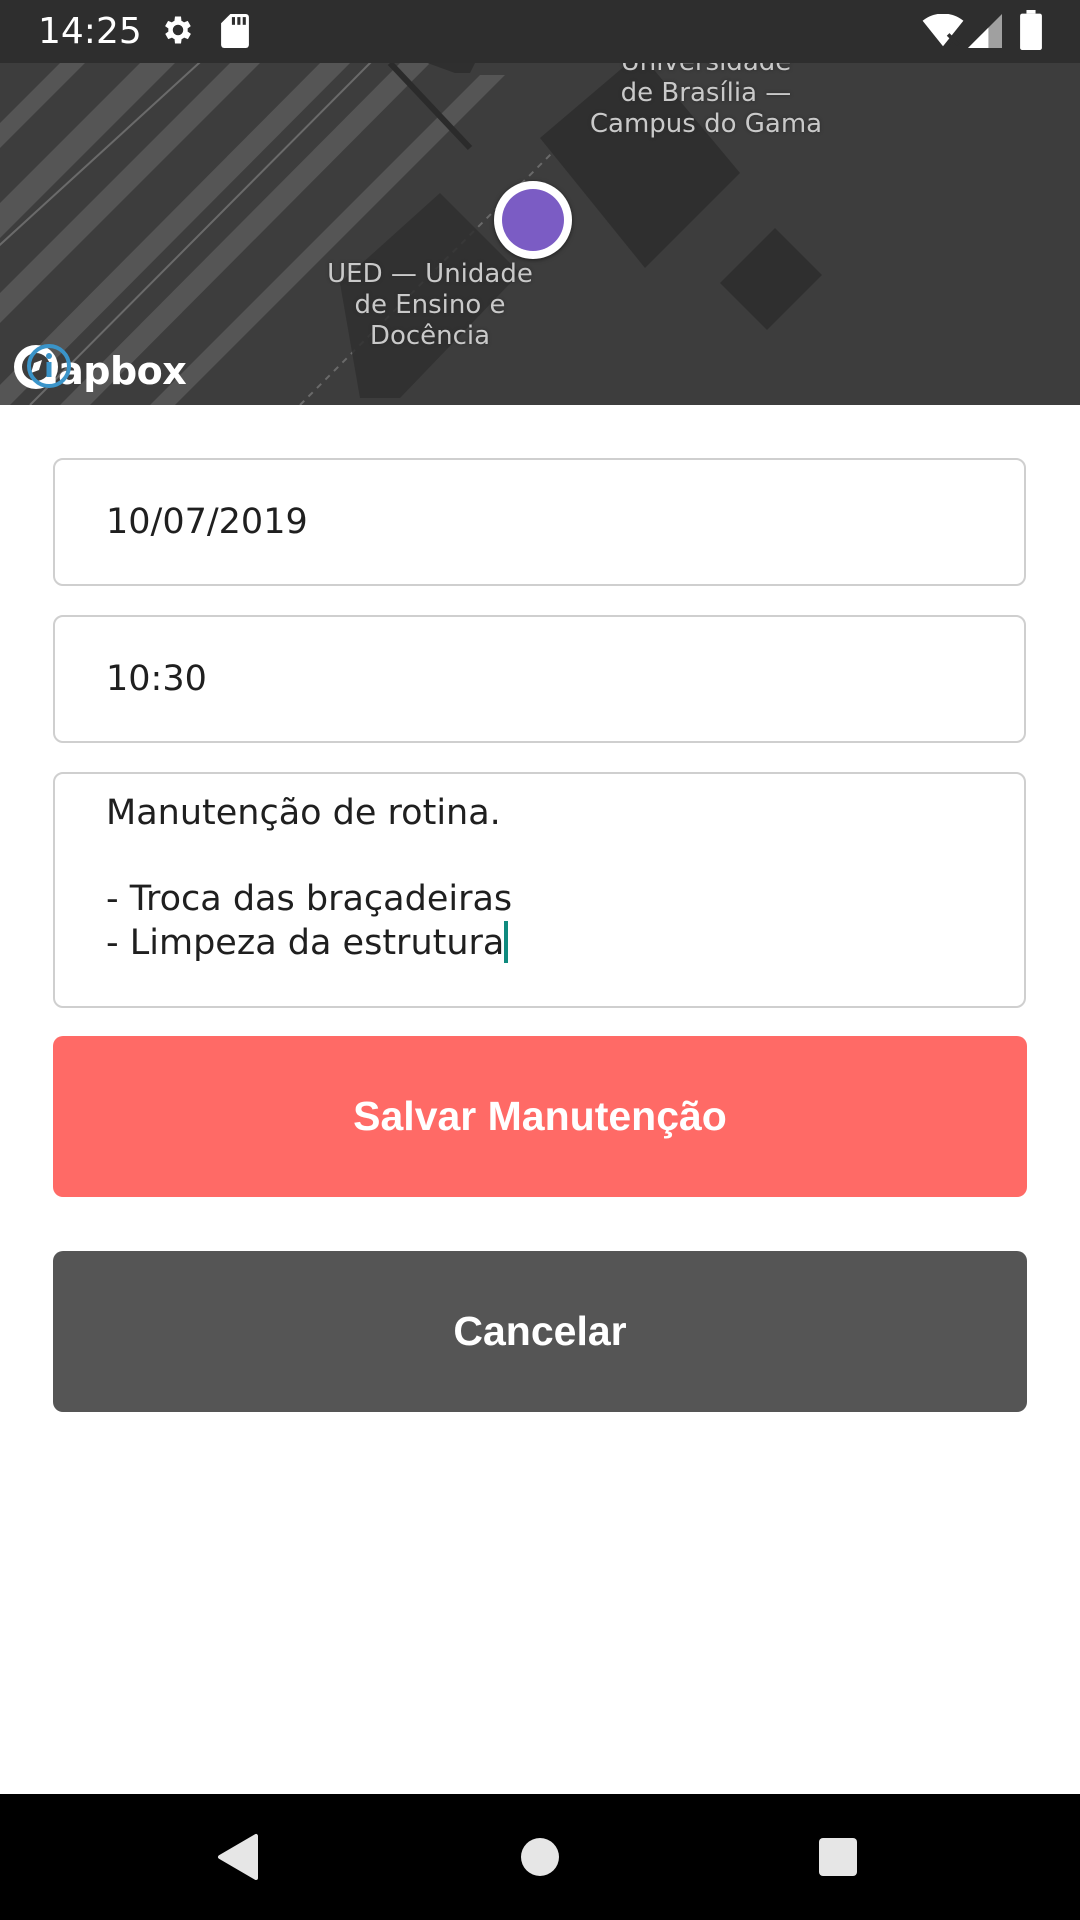 This screenshot has height=1920, width=1080. Describe the element at coordinates (178, 30) in the screenshot. I see `gear-icon` at that location.